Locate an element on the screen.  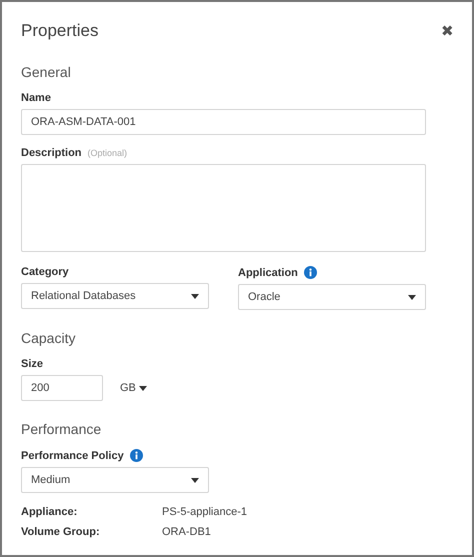
size-field: 200 is located at coordinates (62, 388).